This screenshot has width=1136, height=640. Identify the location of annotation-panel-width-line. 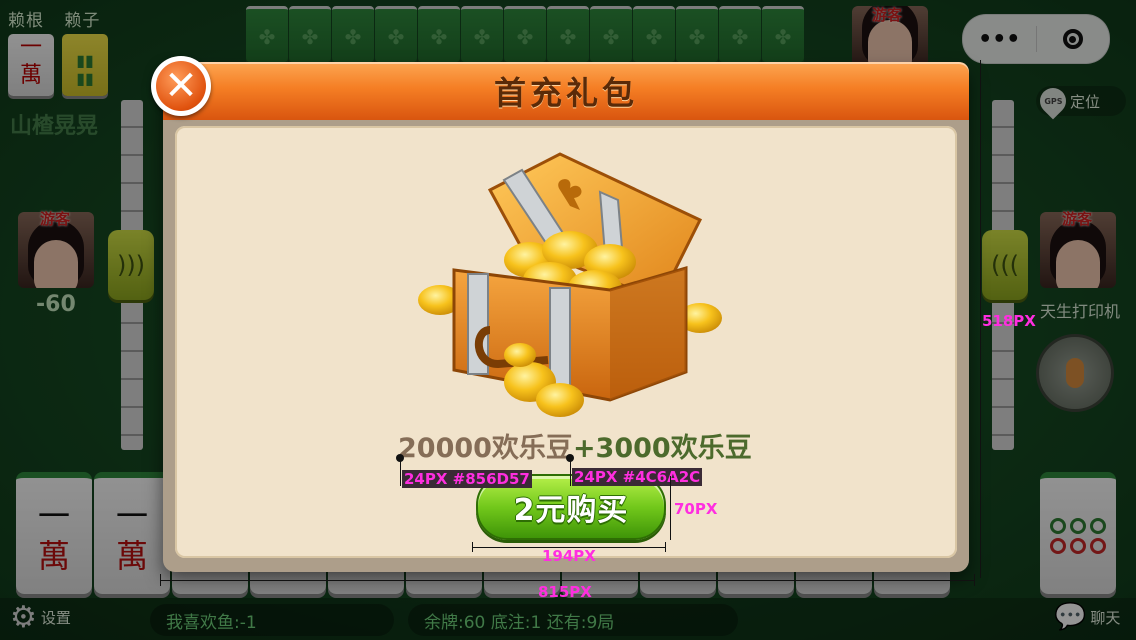
(567, 580).